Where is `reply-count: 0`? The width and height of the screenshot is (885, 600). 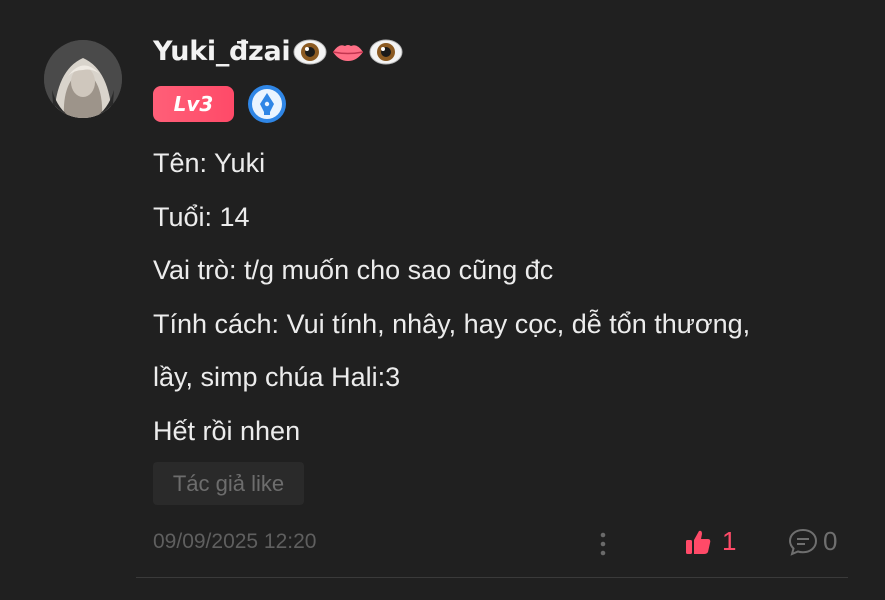
reply-count: 0 is located at coordinates (830, 541).